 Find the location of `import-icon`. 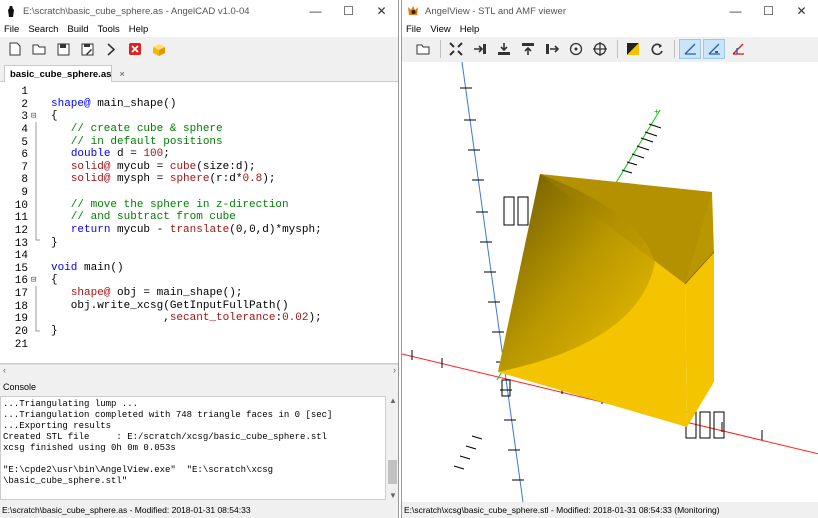

import-icon is located at coordinates (480, 49).